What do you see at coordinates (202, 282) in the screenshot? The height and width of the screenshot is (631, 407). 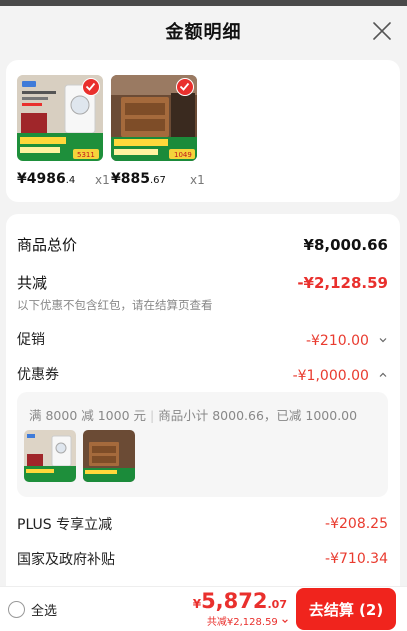 I see `discount-row: 共减 -¥2,128.59` at bounding box center [202, 282].